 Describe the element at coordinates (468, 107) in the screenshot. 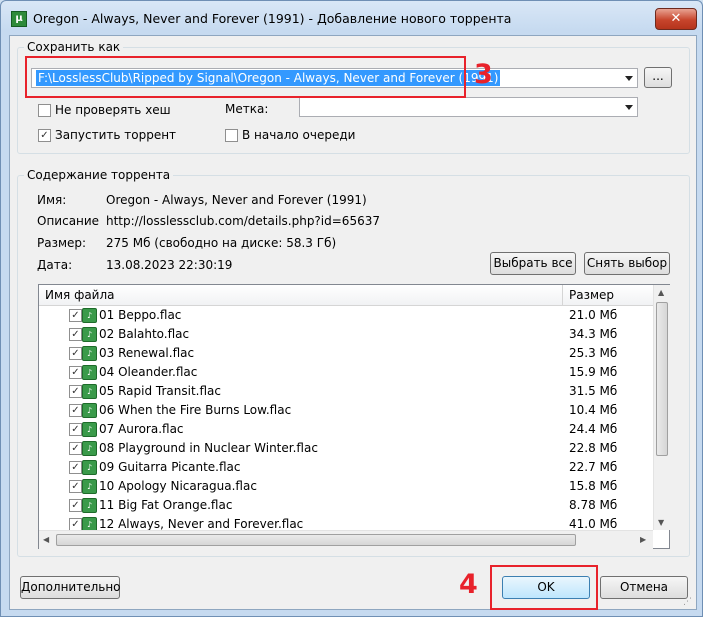

I see `label-combo` at that location.